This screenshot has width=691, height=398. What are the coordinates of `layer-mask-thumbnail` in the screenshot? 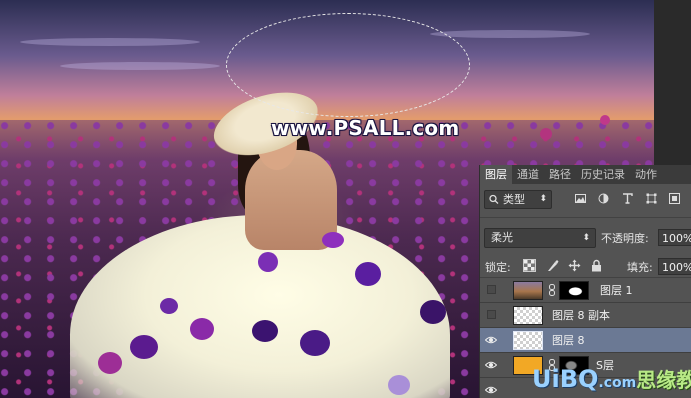 It's located at (574, 290).